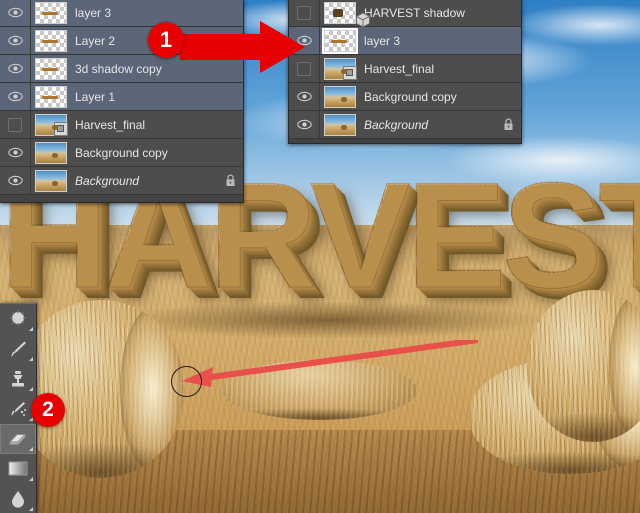  Describe the element at coordinates (584, 366) in the screenshot. I see `hay-bale-right` at that location.